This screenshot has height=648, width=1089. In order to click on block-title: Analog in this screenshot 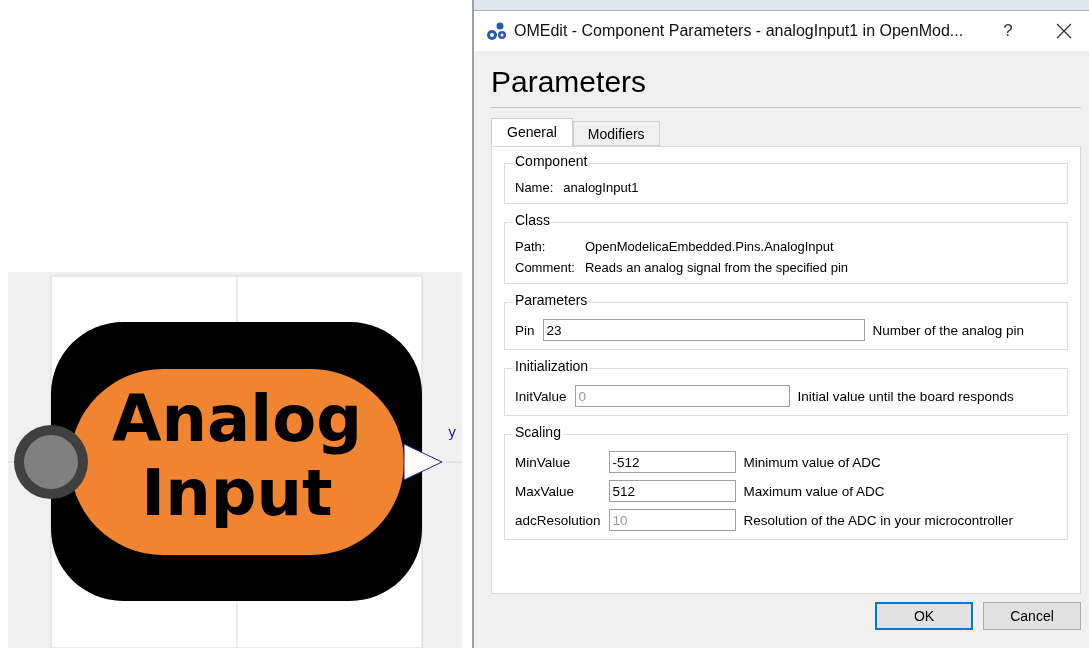, I will do `click(237, 419)`.